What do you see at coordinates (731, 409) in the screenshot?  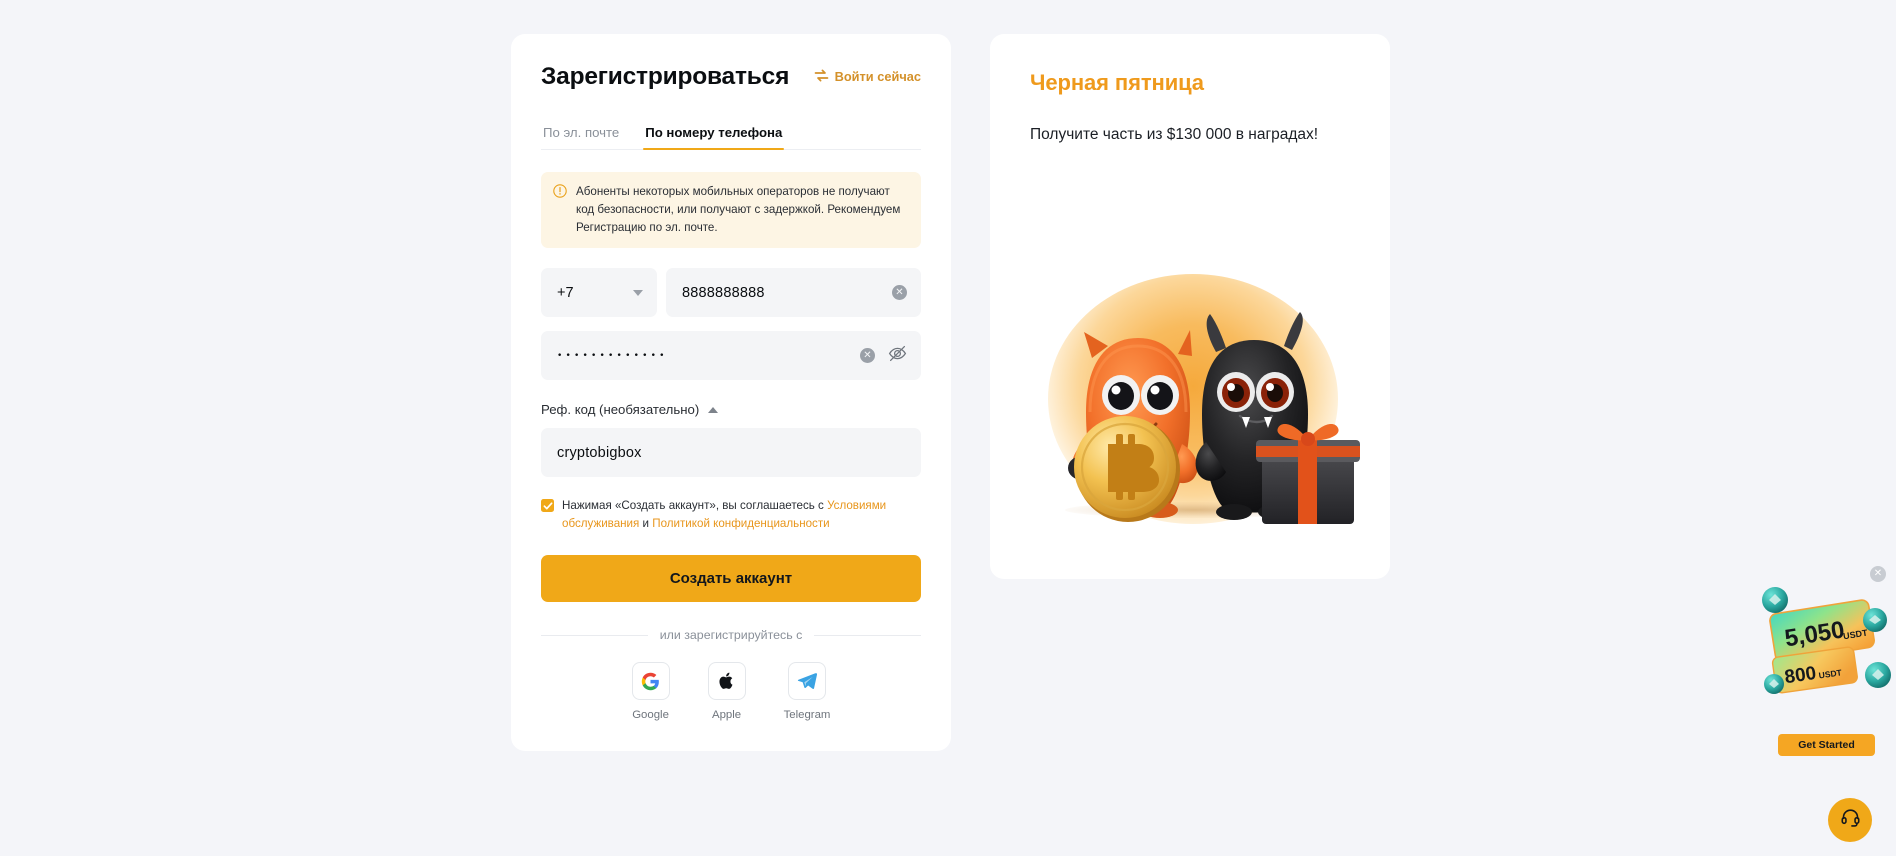 I see `referral-toggle: Реф. код (необязательно)` at bounding box center [731, 409].